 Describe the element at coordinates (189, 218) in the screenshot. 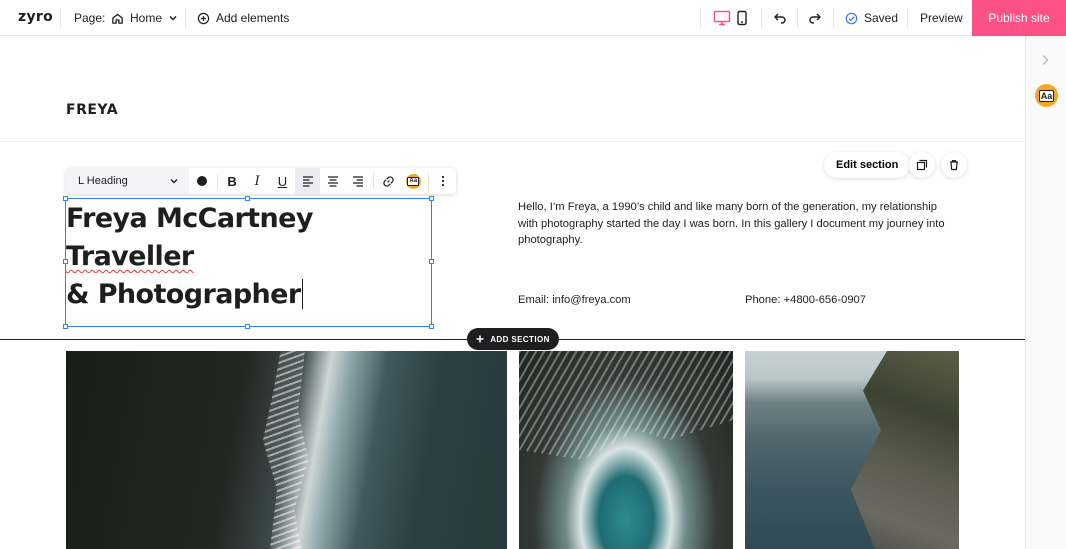

I see `heading-text: Freya McCartney` at that location.